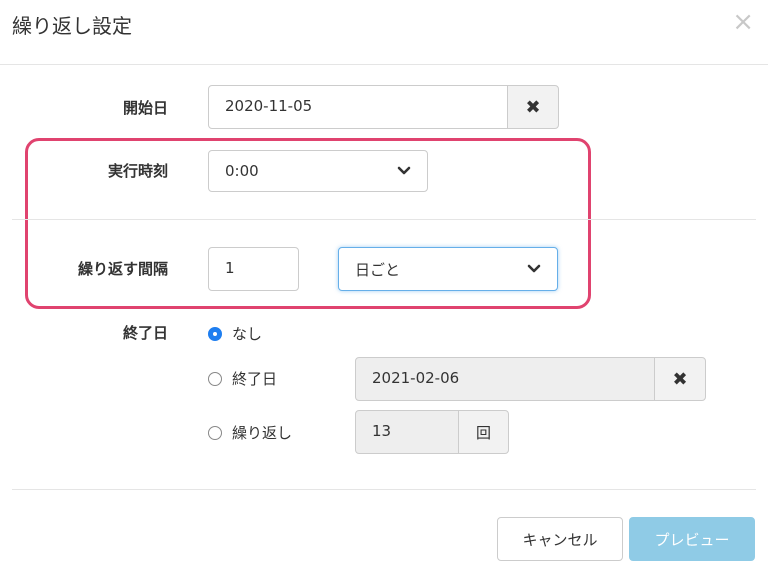 The height and width of the screenshot is (577, 768). I want to click on interval-input: 1, so click(253, 269).